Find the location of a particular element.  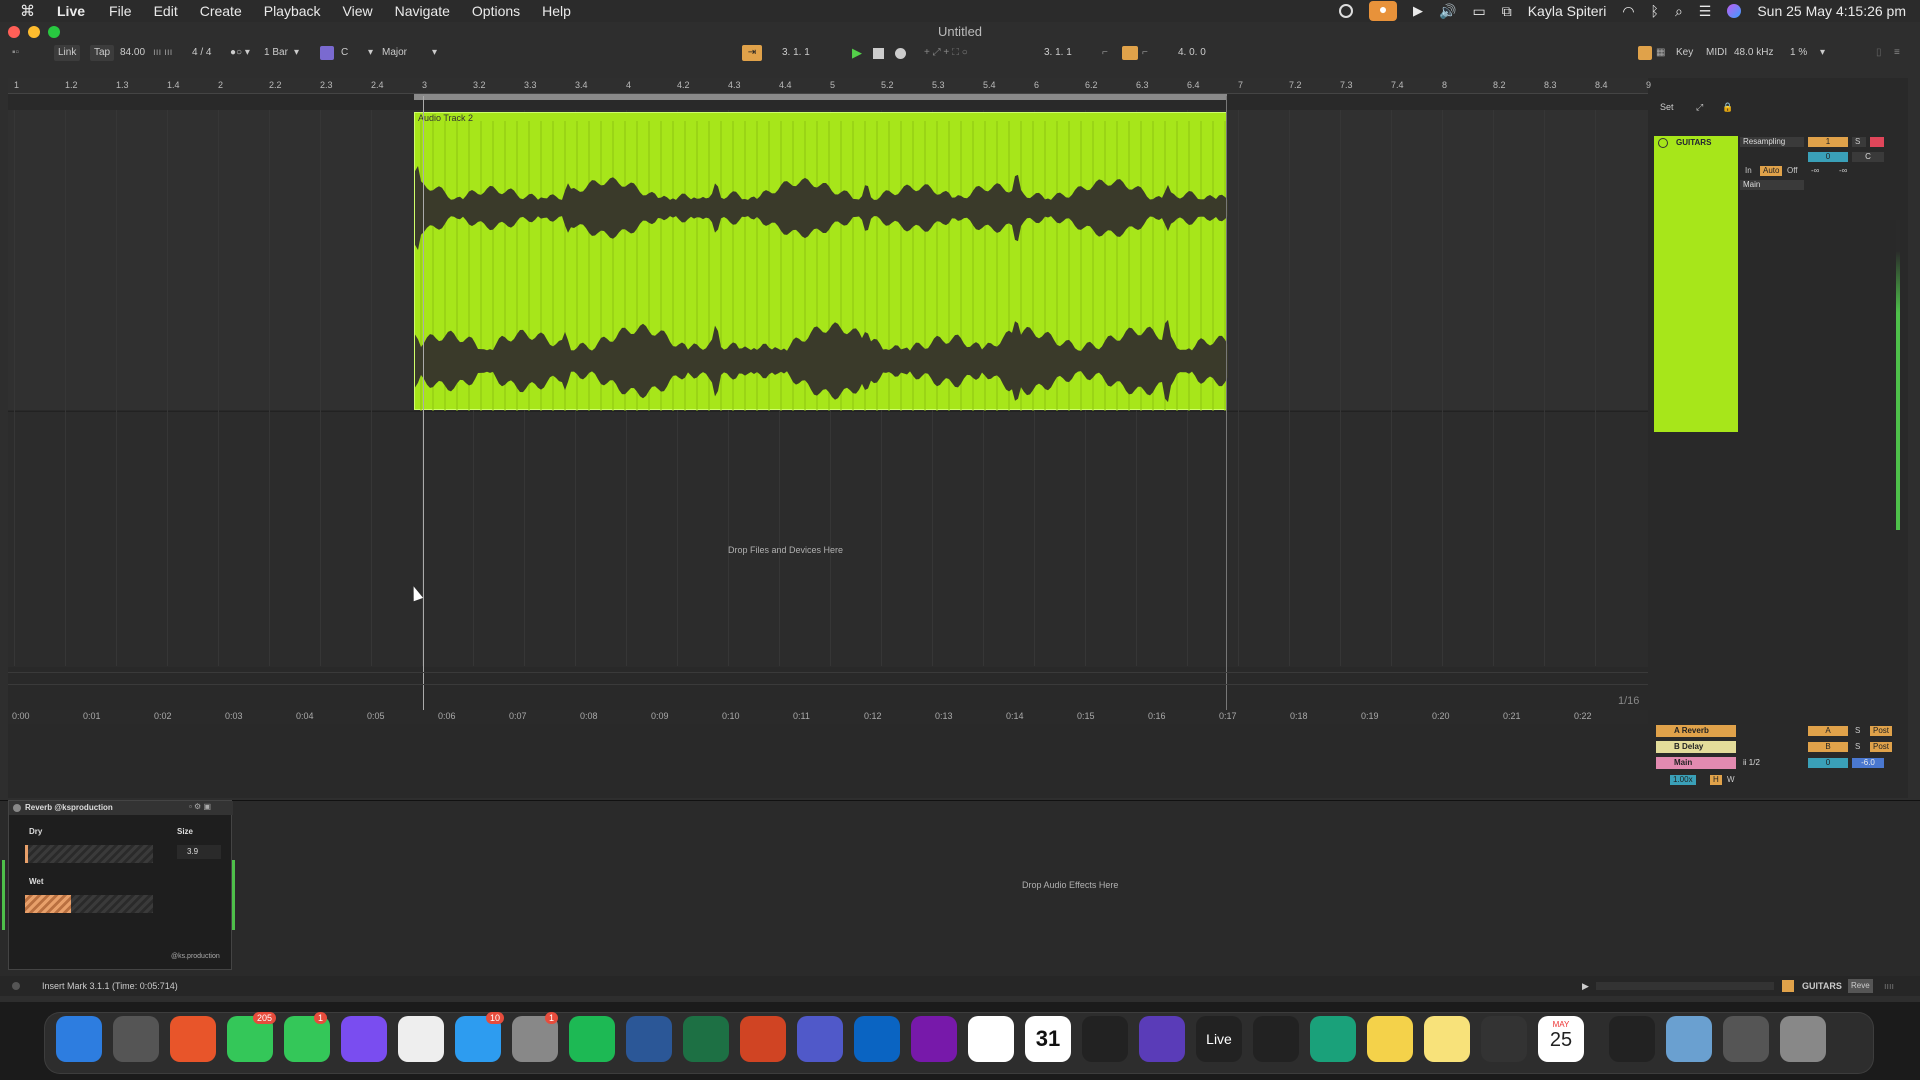

dock-powerpoint-icon is located at coordinates (763, 1039).